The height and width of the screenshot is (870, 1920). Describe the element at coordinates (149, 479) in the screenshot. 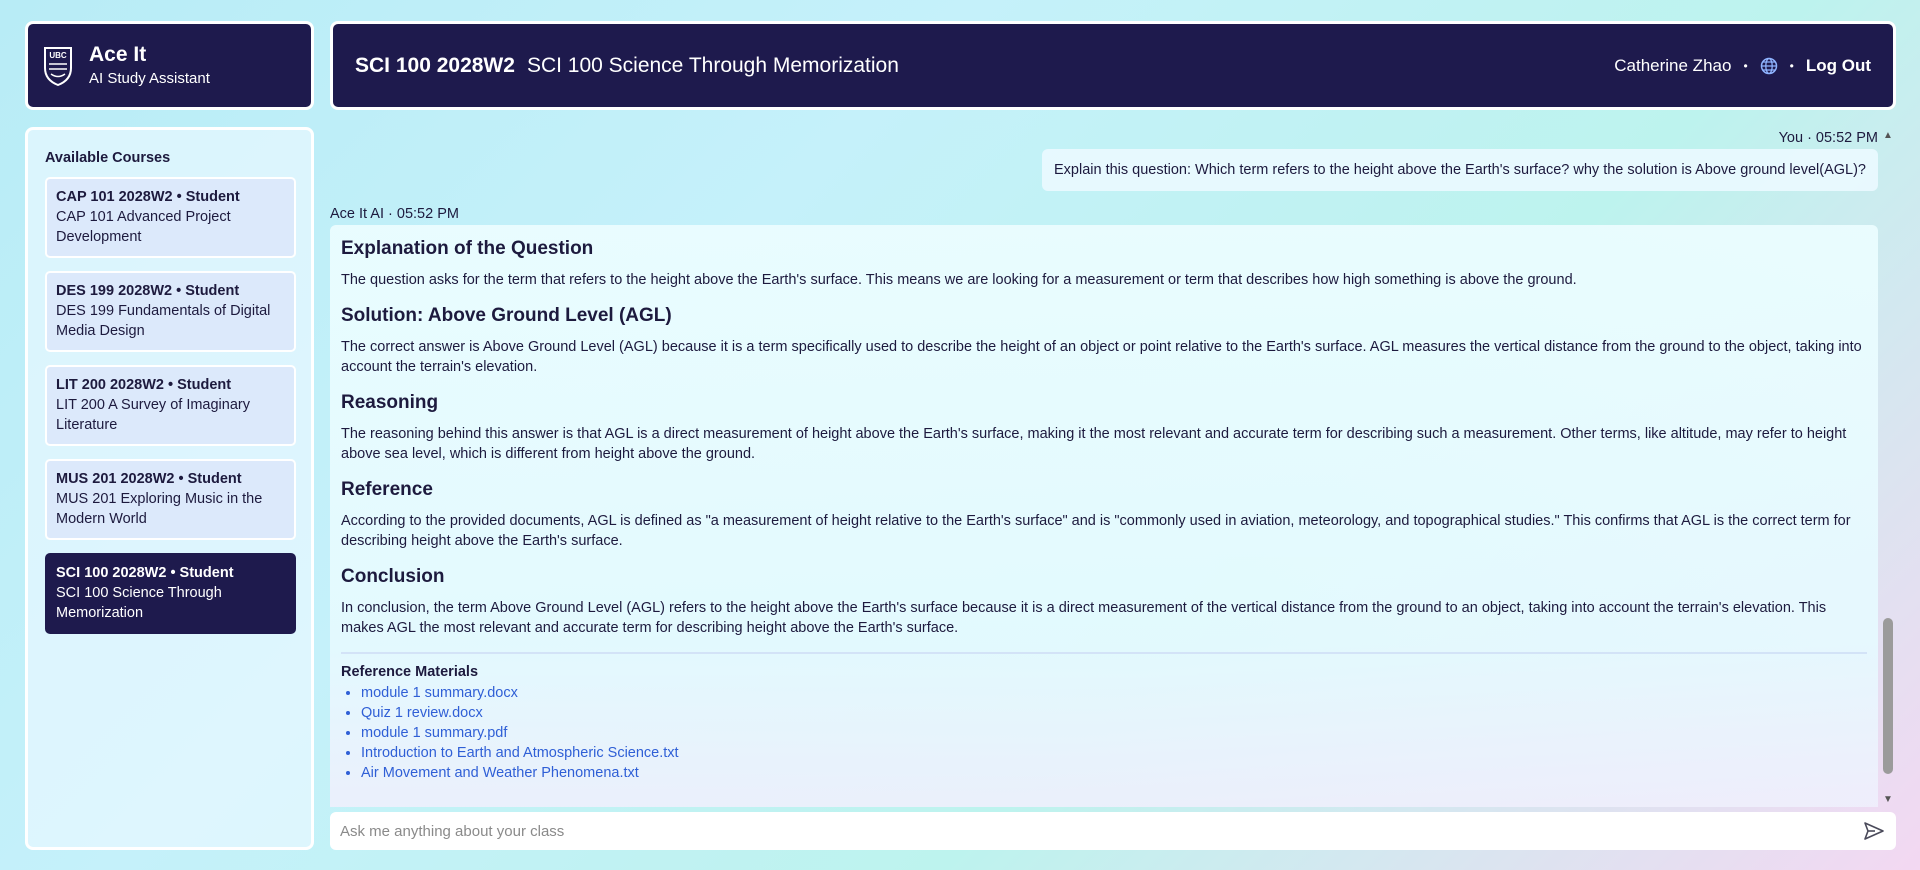

I see `course-item-title: MUS 201 2028W2 • Student` at that location.